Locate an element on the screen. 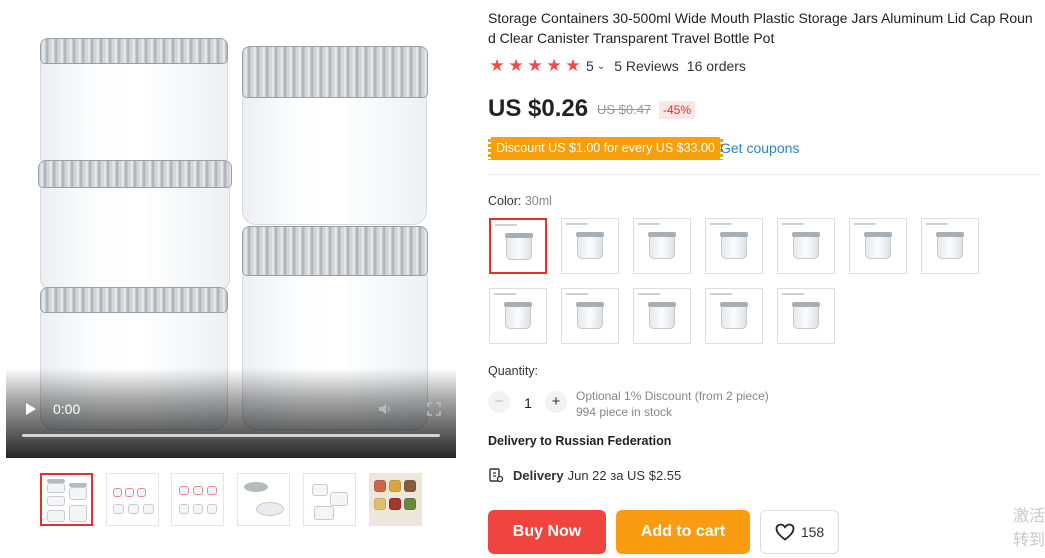 This screenshot has width=1045, height=558. wishlist-button: 158 is located at coordinates (799, 532).